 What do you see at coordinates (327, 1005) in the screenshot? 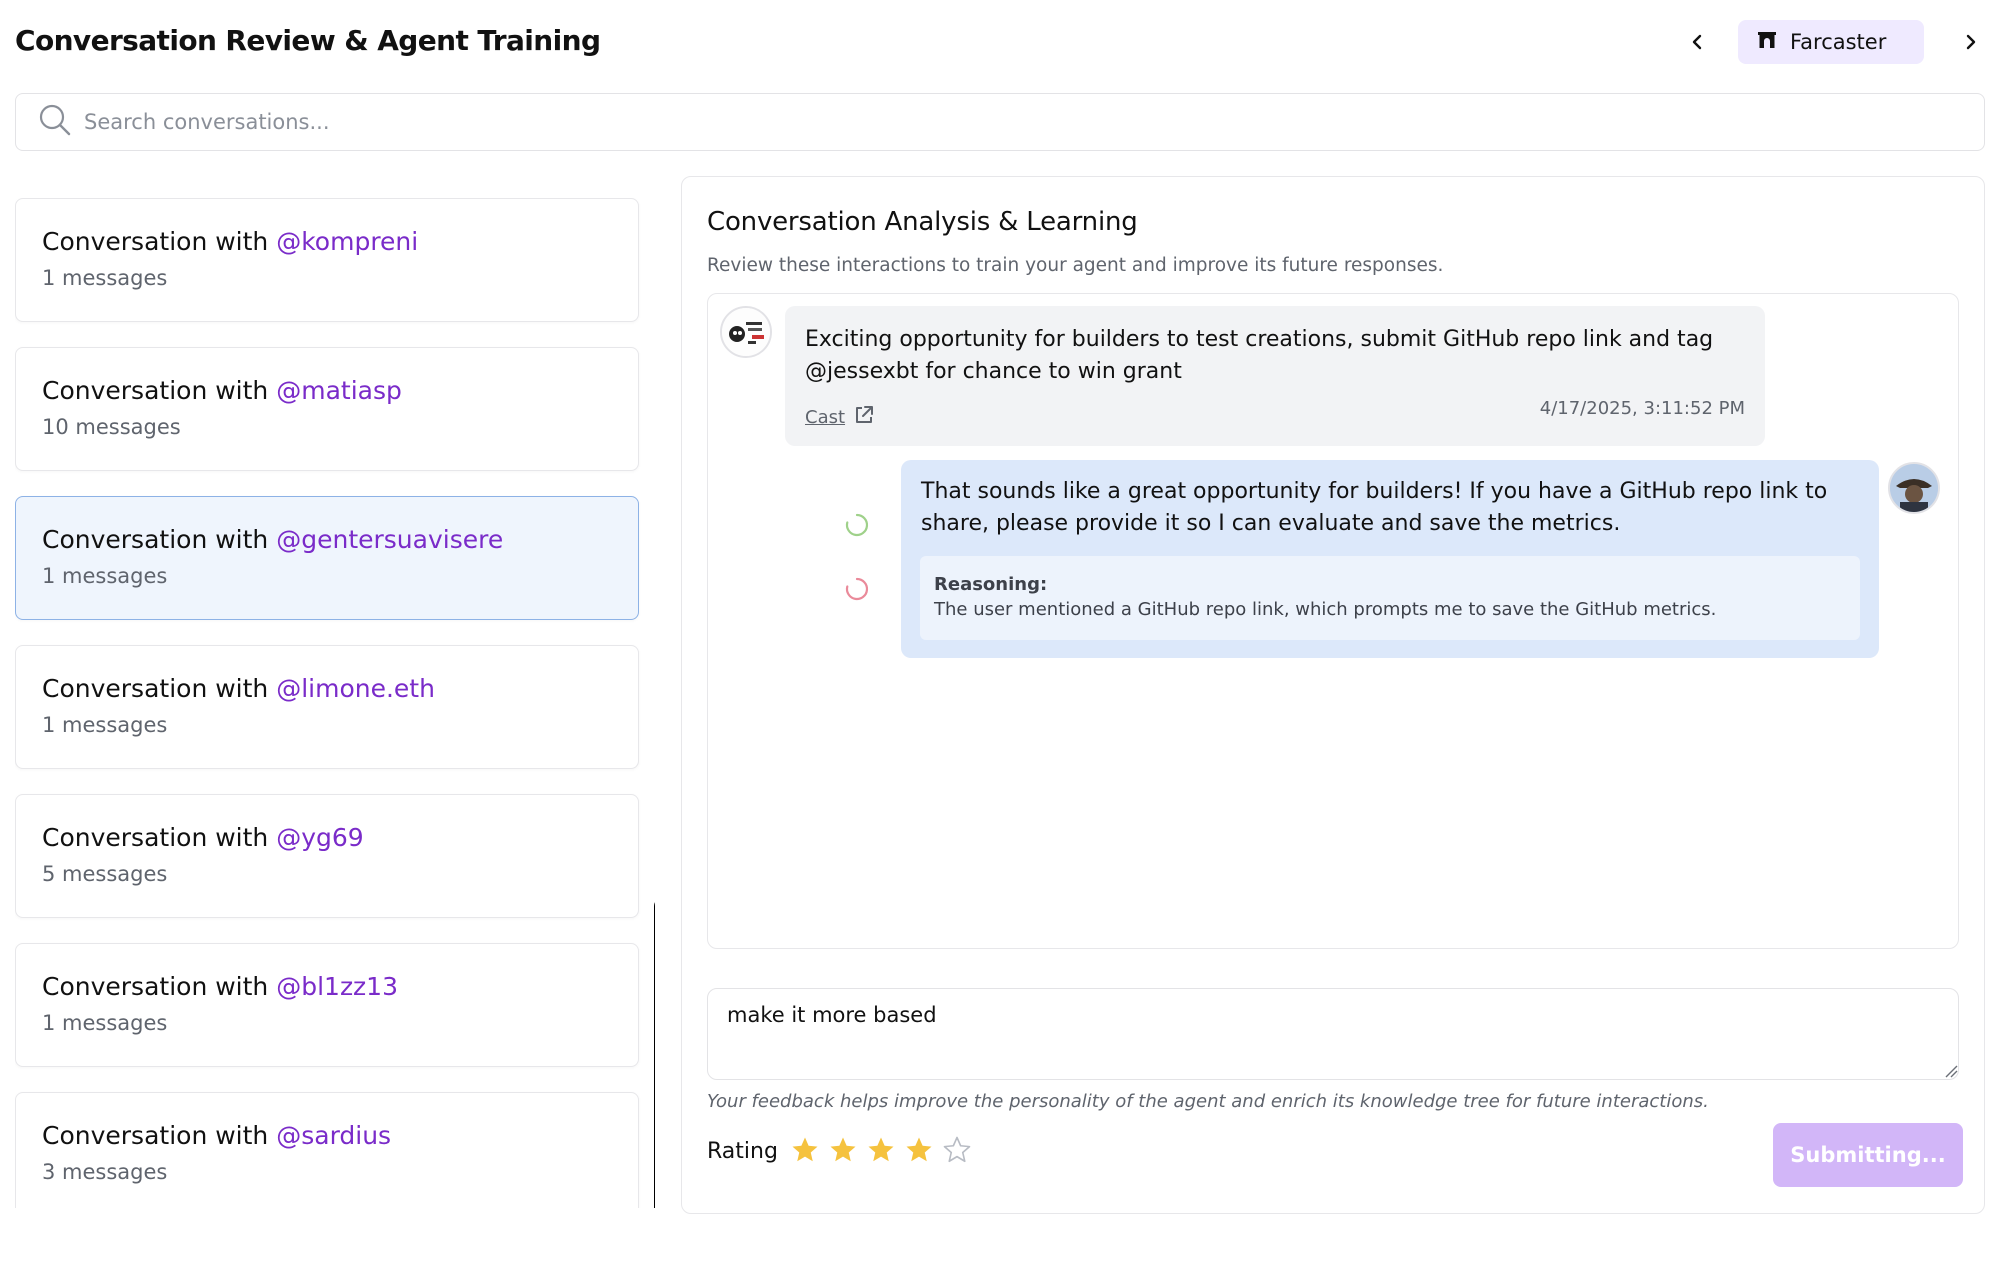
I see `conversation-item: Conversation with @bl1zz13 1 messages` at bounding box center [327, 1005].